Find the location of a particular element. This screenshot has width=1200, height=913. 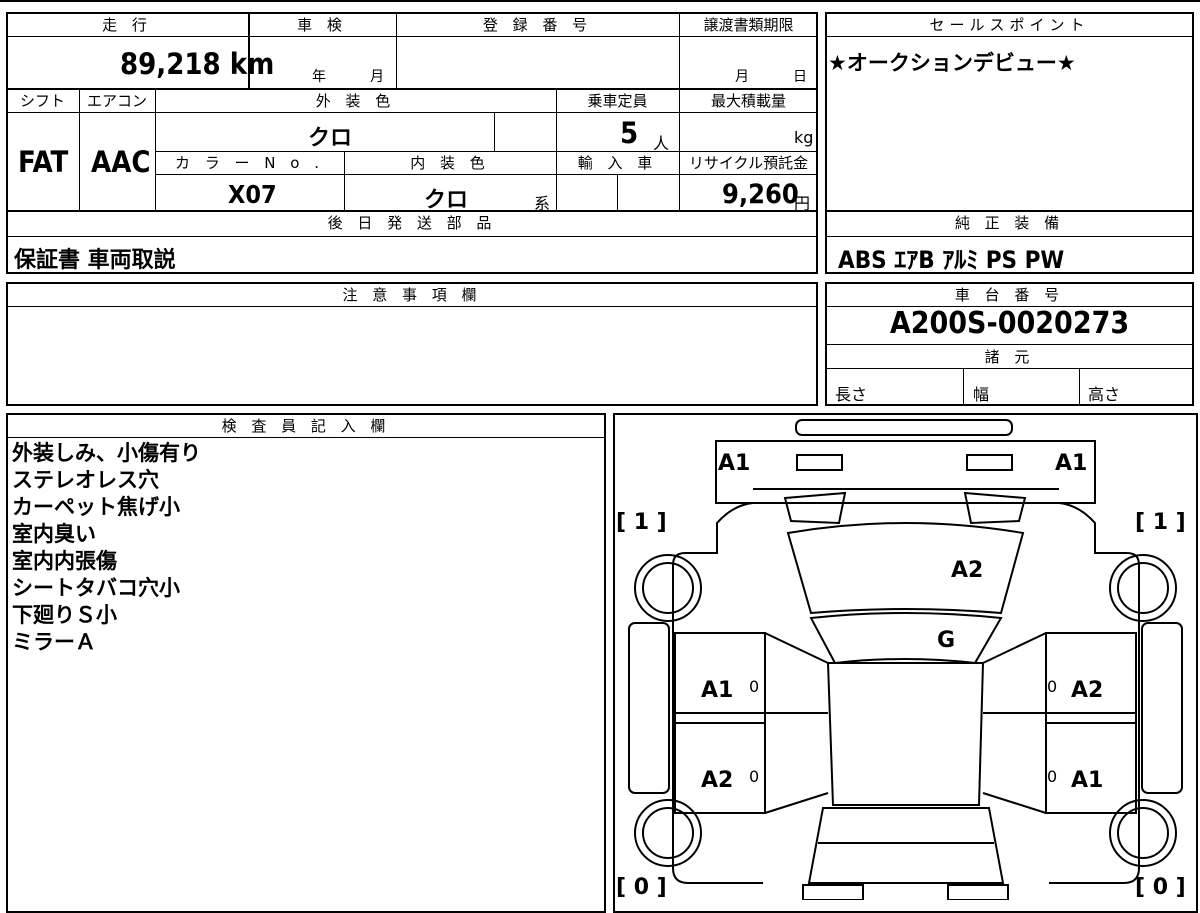

max-load-label: 最大積載量 is located at coordinates (748, 101).